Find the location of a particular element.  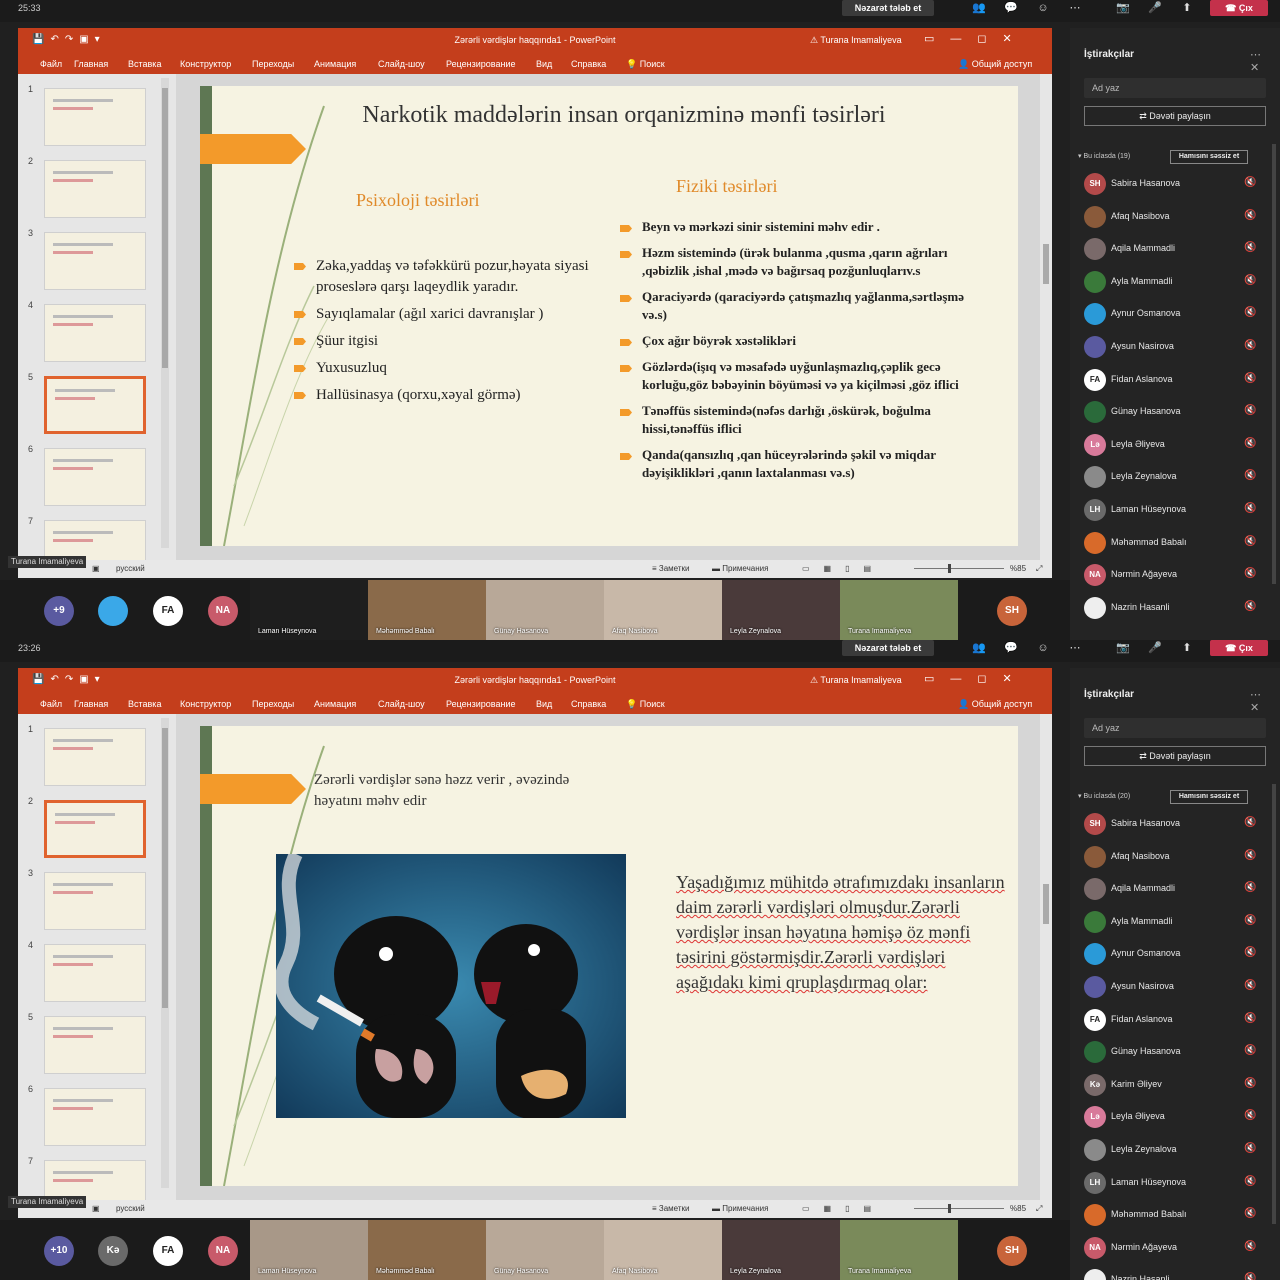

participant-row: NA Nərmin Ağayeva 🔇 is located at coordinates (1174, 575).